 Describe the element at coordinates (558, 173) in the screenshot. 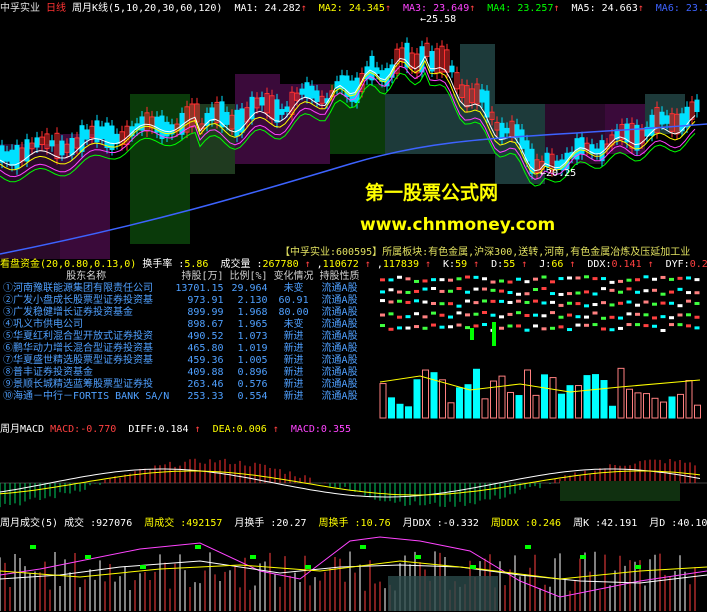

I see `low-price-label: ←20.25` at that location.